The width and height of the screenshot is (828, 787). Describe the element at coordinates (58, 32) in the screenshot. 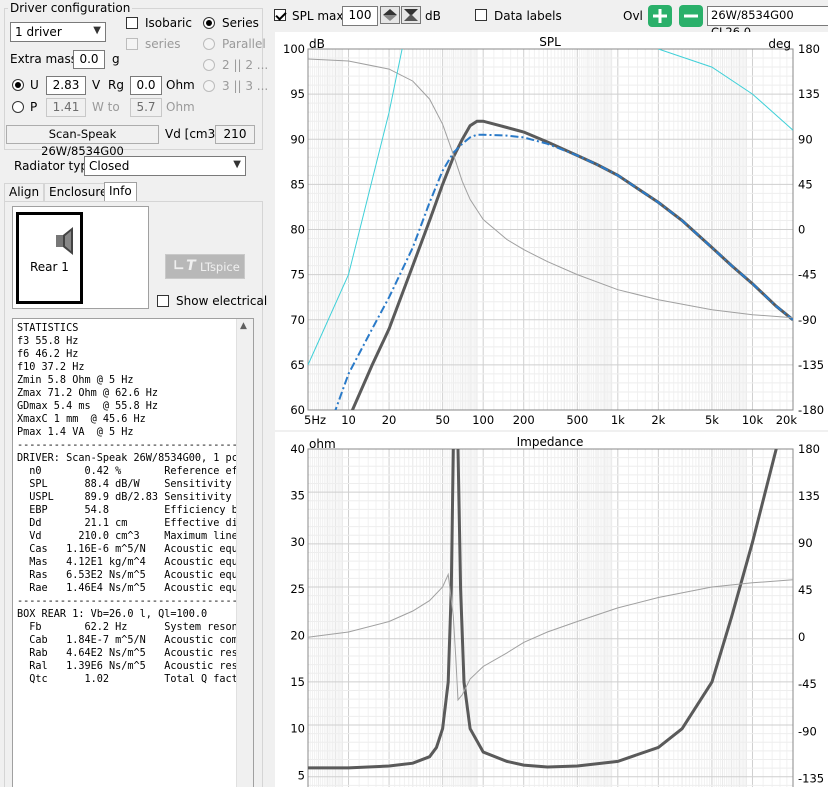

I see `driver-count-select: 1 driver ▼` at that location.